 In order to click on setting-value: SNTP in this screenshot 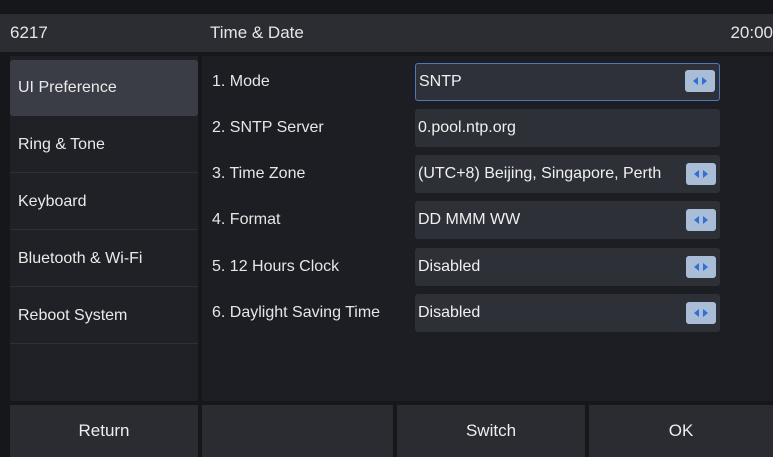, I will do `click(440, 81)`.